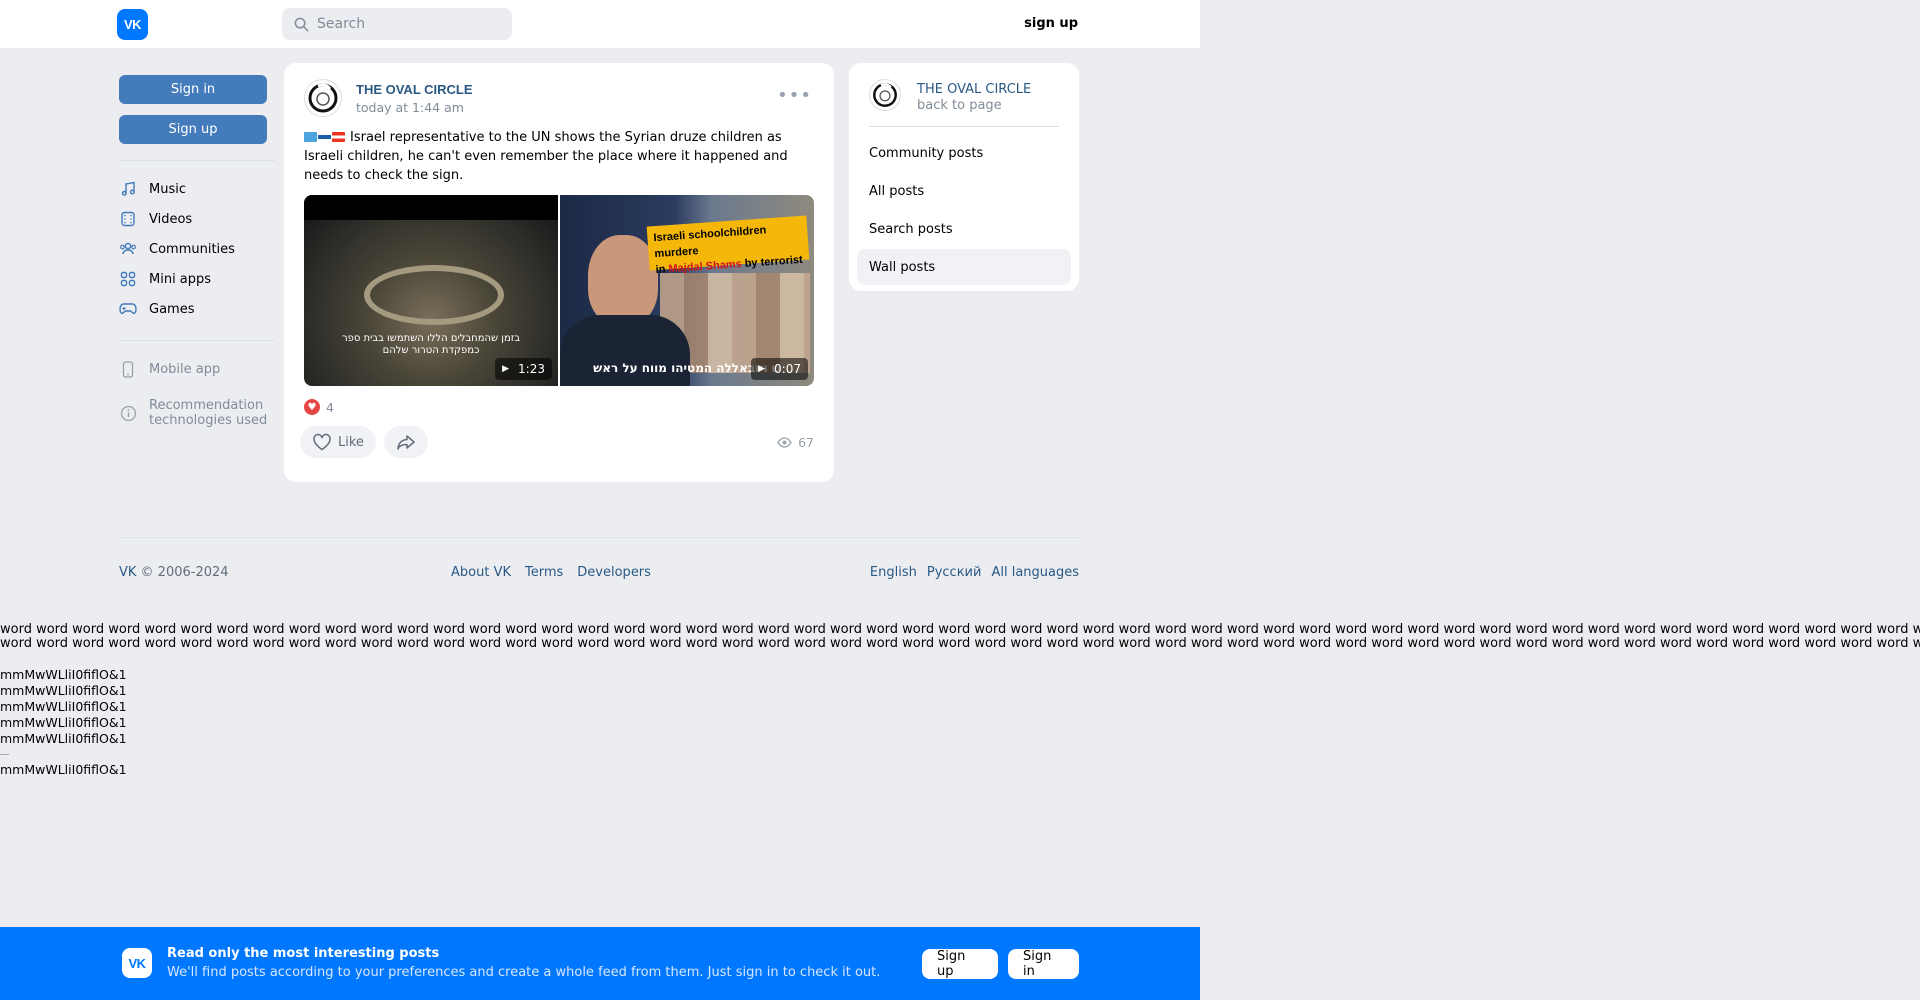  Describe the element at coordinates (128, 279) in the screenshot. I see `mini-apps-icon` at that location.